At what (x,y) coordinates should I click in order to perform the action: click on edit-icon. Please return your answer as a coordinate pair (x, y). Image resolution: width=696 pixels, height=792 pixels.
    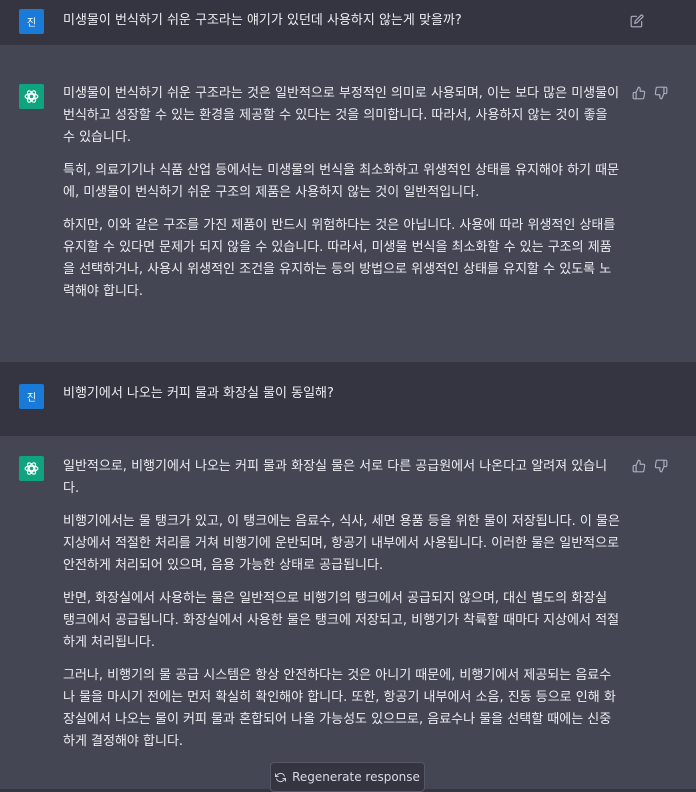
    Looking at the image, I should click on (637, 21).